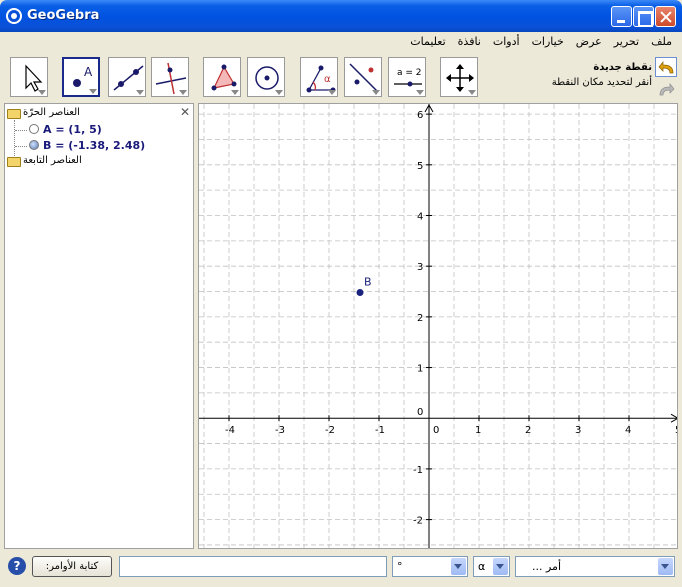 This screenshot has height=587, width=682. I want to click on angle-tool-button: α, so click(319, 77).